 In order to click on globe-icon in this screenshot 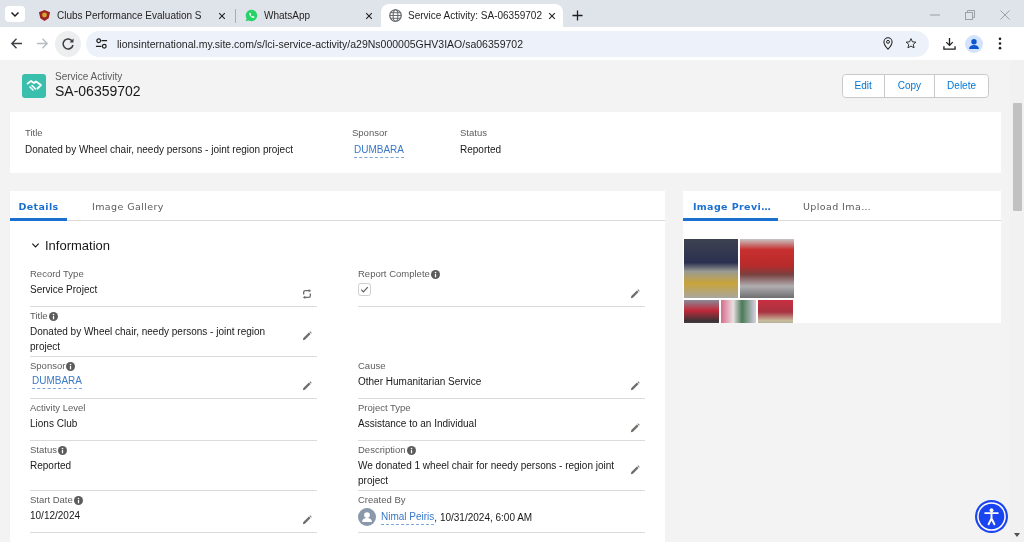, I will do `click(395, 15)`.